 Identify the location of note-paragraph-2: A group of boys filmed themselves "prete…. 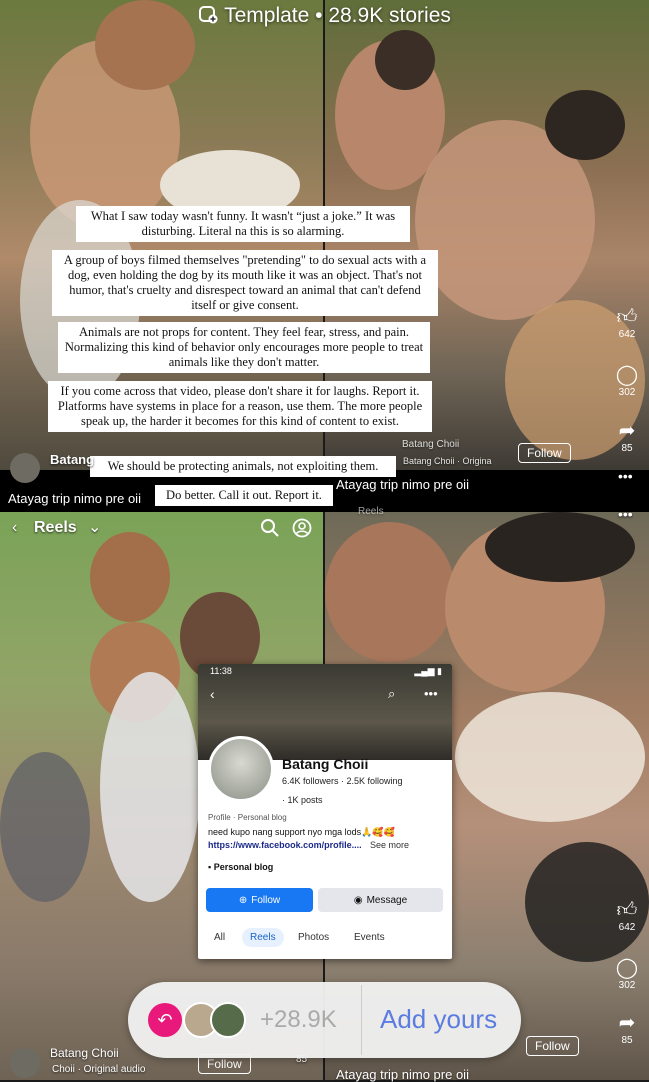
(245, 283).